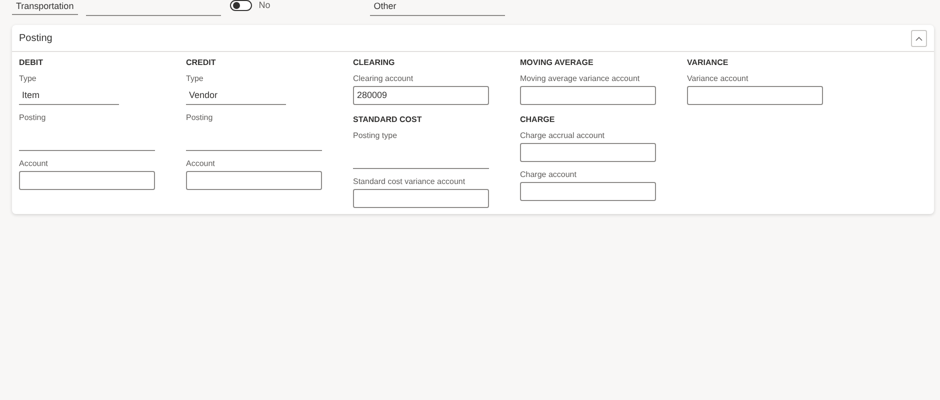 The width and height of the screenshot is (940, 400). I want to click on field-label: Moving average variance account, so click(580, 79).